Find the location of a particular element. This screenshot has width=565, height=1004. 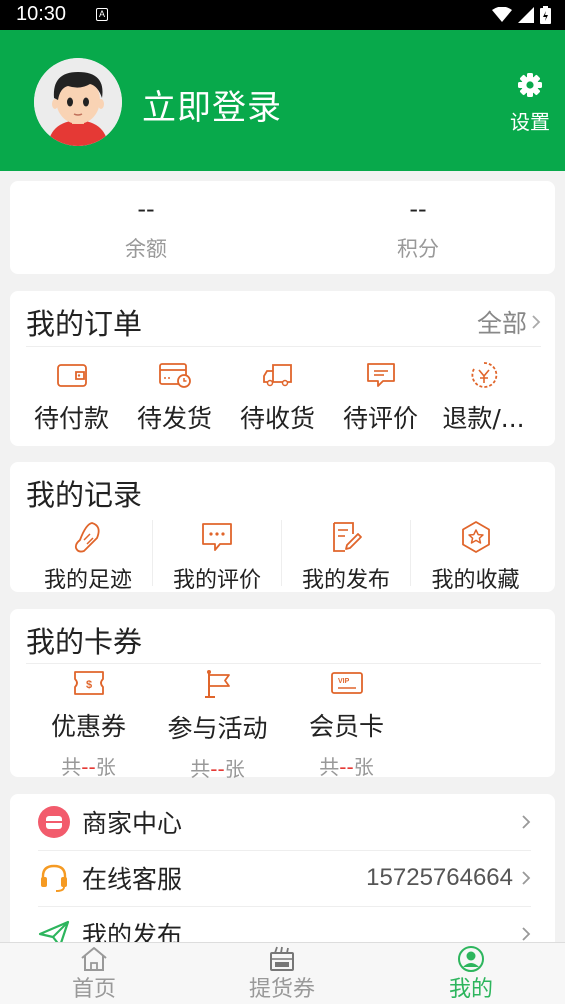

order-pending-shipment: 待发货 is located at coordinates (174, 398).